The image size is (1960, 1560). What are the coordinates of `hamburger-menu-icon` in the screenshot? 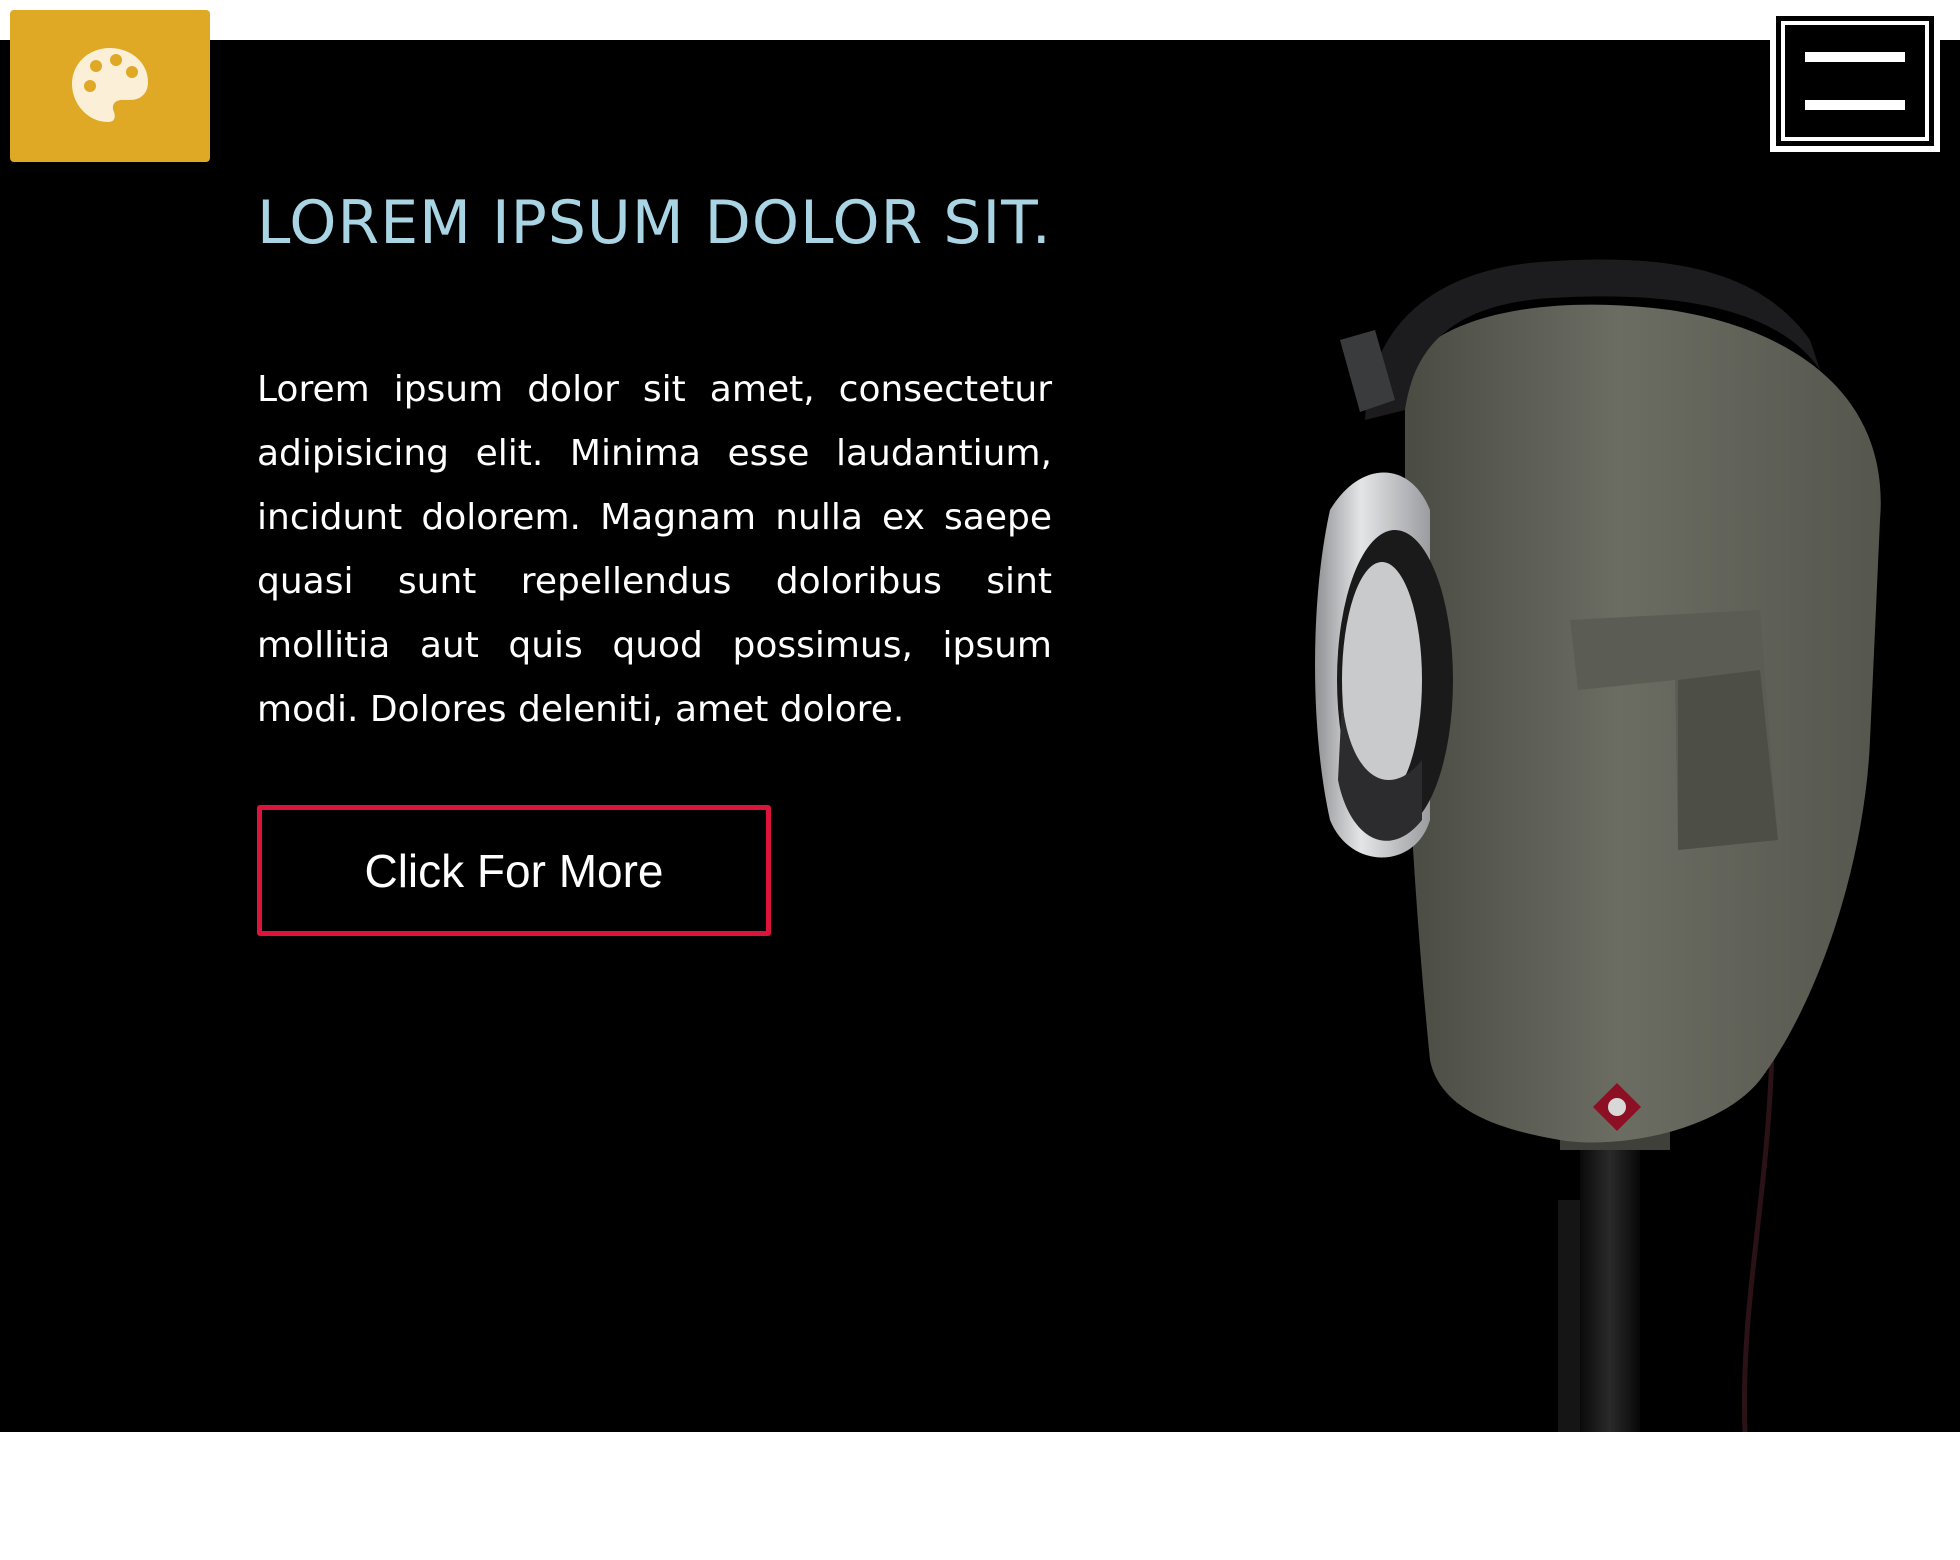 It's located at (1855, 81).